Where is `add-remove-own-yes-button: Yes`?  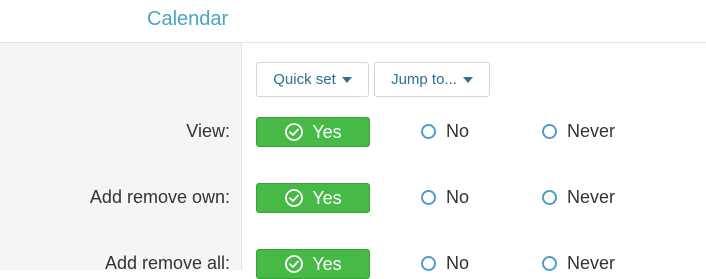 add-remove-own-yes-button: Yes is located at coordinates (313, 198).